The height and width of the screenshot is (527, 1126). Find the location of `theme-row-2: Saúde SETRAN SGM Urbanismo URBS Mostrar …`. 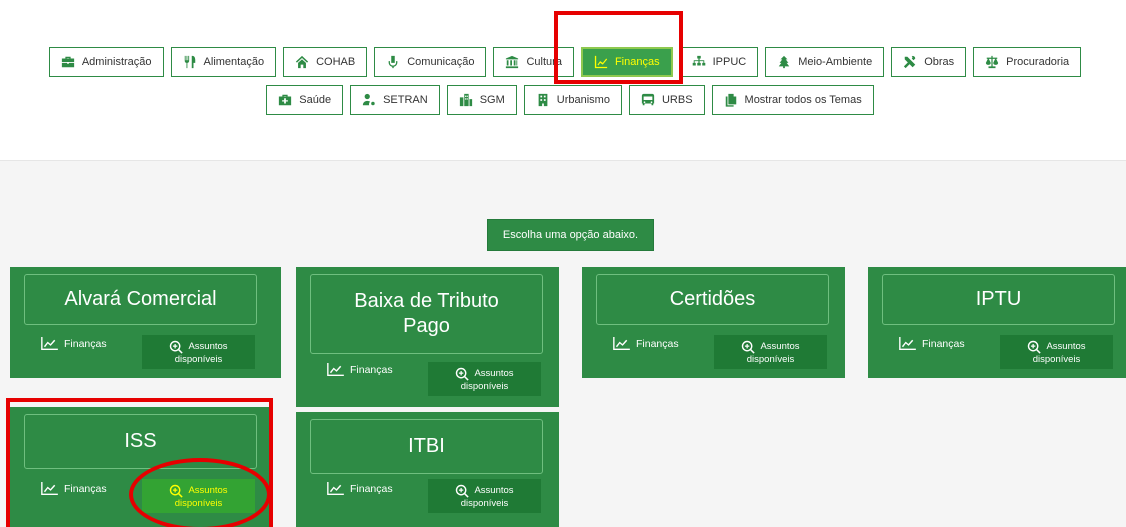

theme-row-2: Saúde SETRAN SGM Urbanismo URBS Mostrar … is located at coordinates (563, 100).